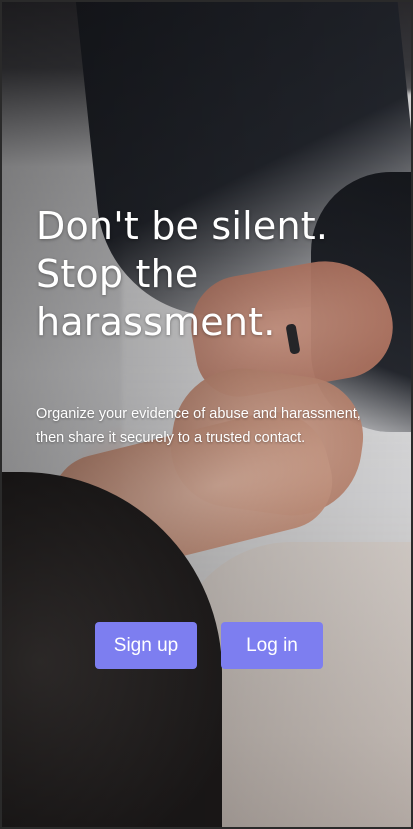 The image size is (413, 829). Describe the element at coordinates (272, 645) in the screenshot. I see `login-button: Log in` at that location.